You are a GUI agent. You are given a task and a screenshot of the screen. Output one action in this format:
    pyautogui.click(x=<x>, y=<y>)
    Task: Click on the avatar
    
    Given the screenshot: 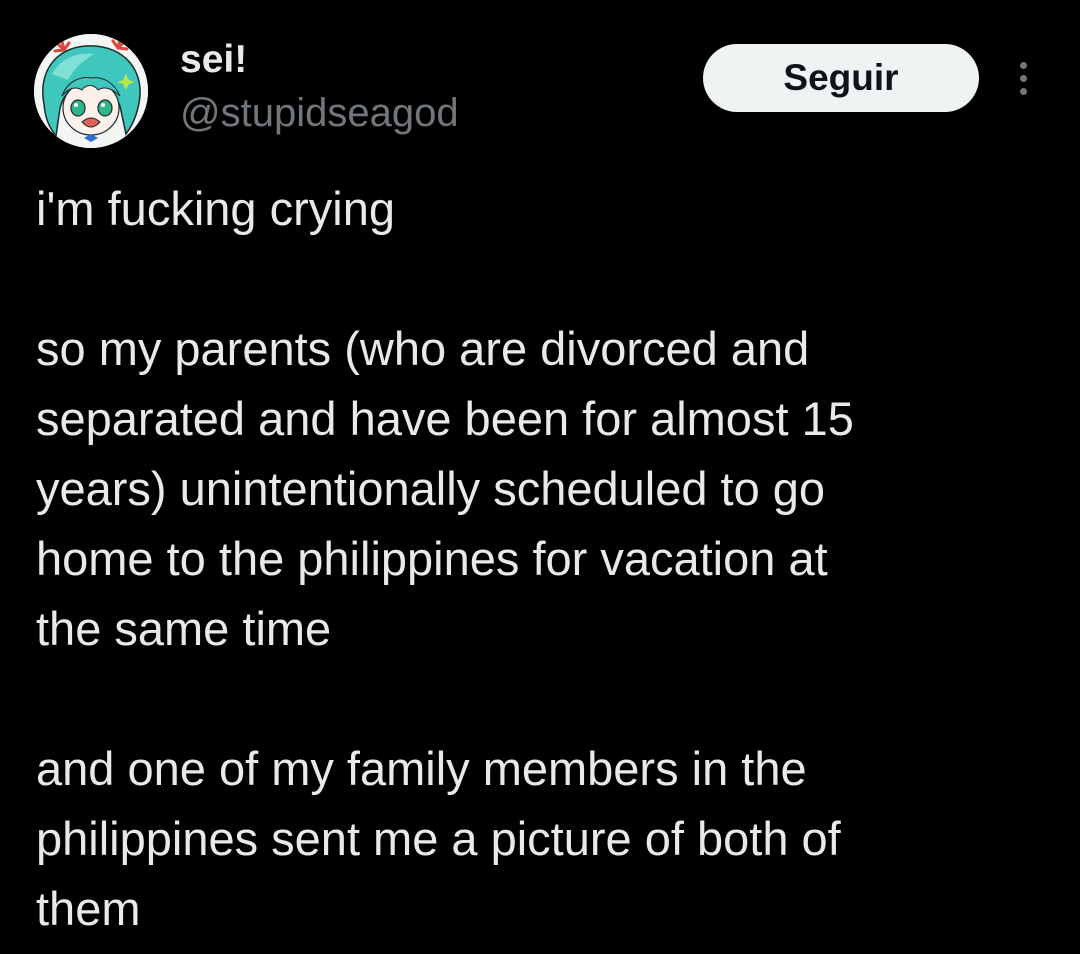 What is the action you would take?
    pyautogui.click(x=91, y=91)
    